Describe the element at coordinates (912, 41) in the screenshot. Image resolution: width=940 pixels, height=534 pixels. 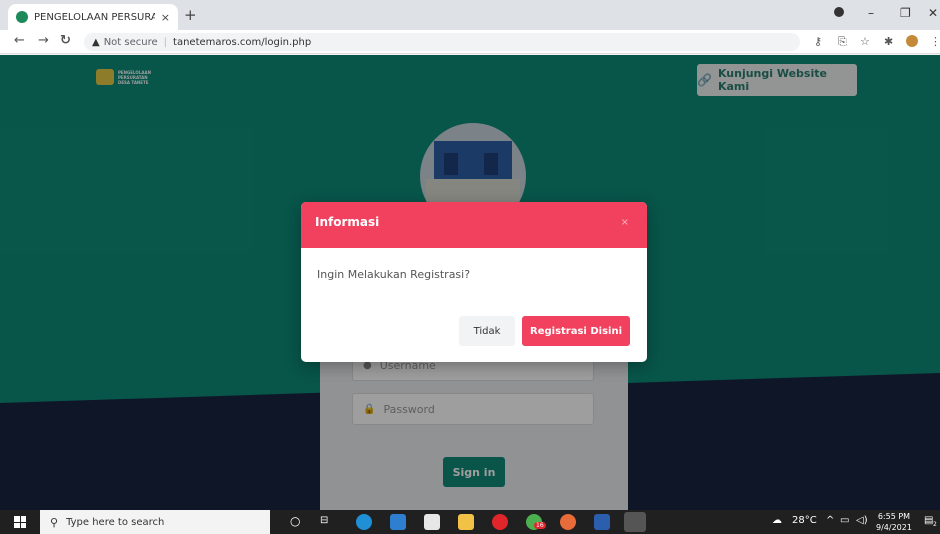
I see `avatar-icon` at that location.